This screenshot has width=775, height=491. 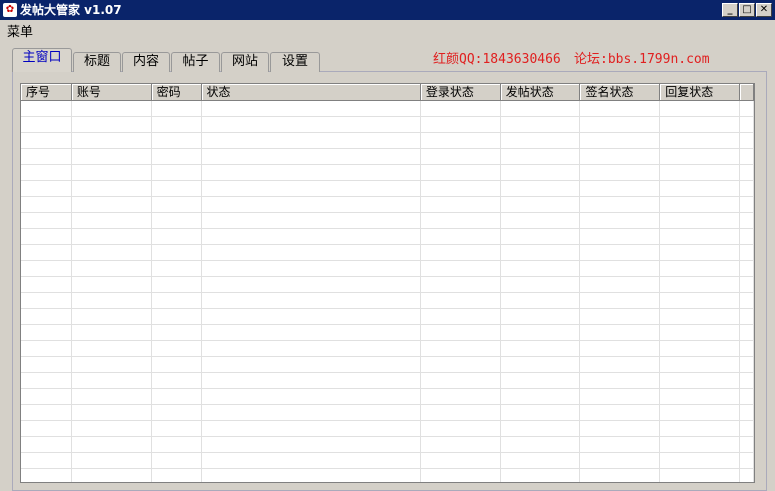 I want to click on maximize-button: □, so click(x=747, y=10).